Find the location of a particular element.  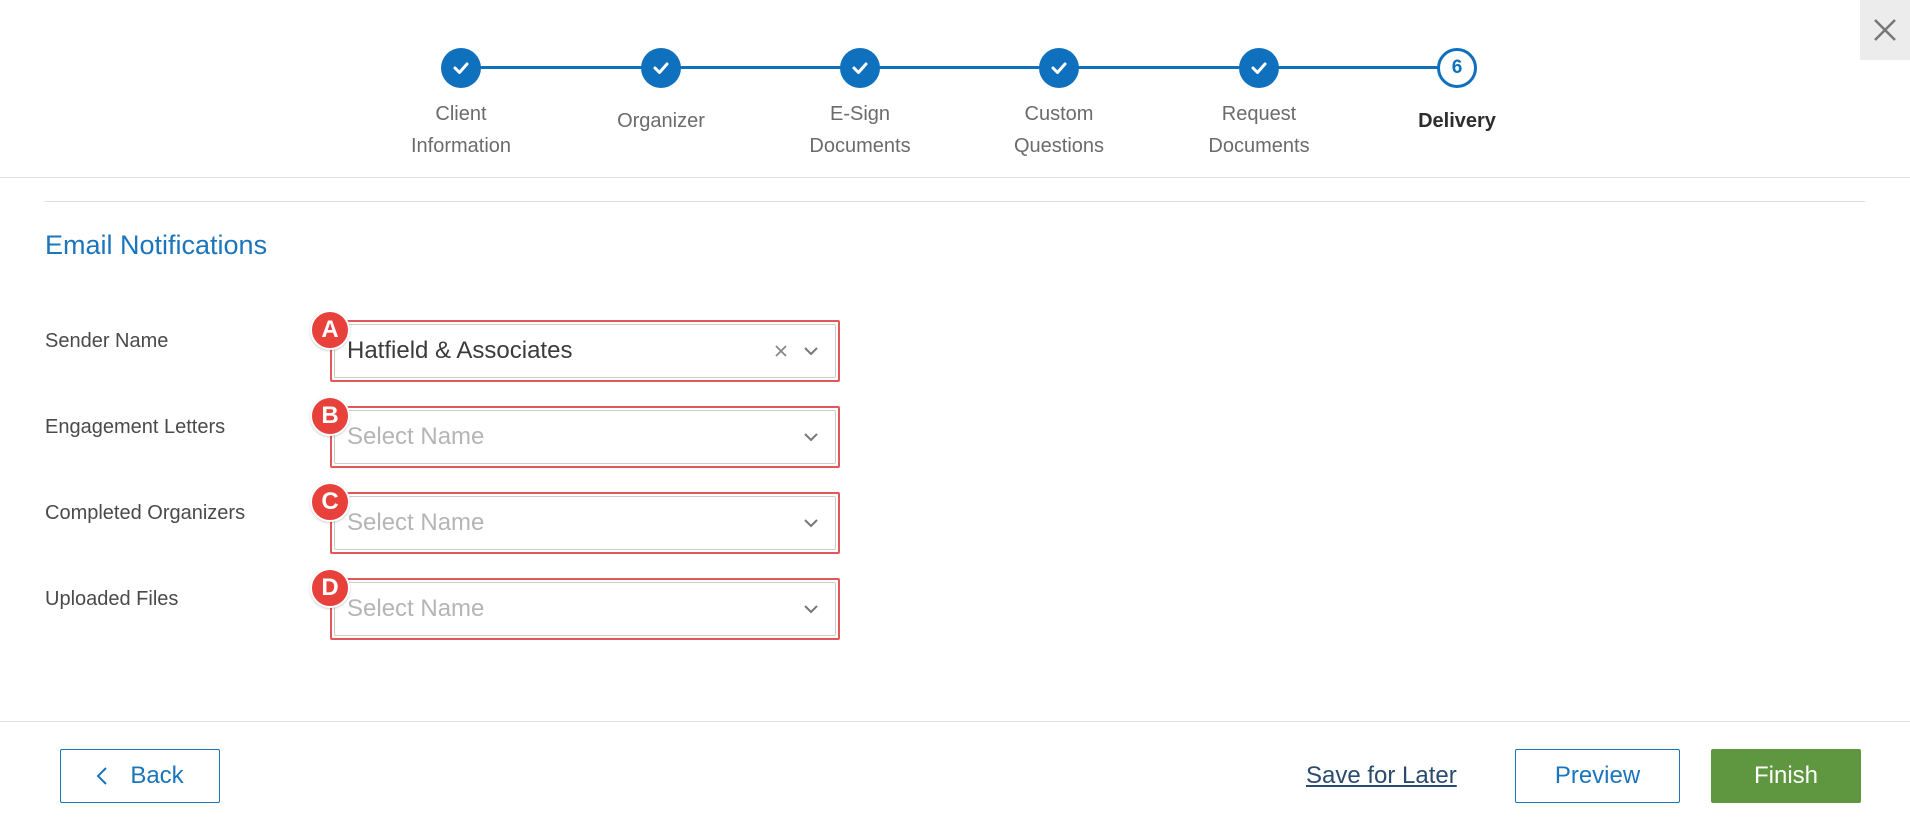

step-label: Custom Questions is located at coordinates (1059, 130).